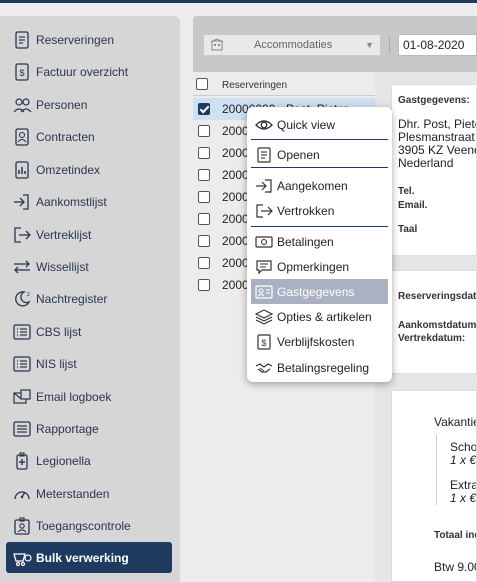 This screenshot has height=582, width=477. I want to click on sidebar-item-contracten: Contracten, so click(89, 136).